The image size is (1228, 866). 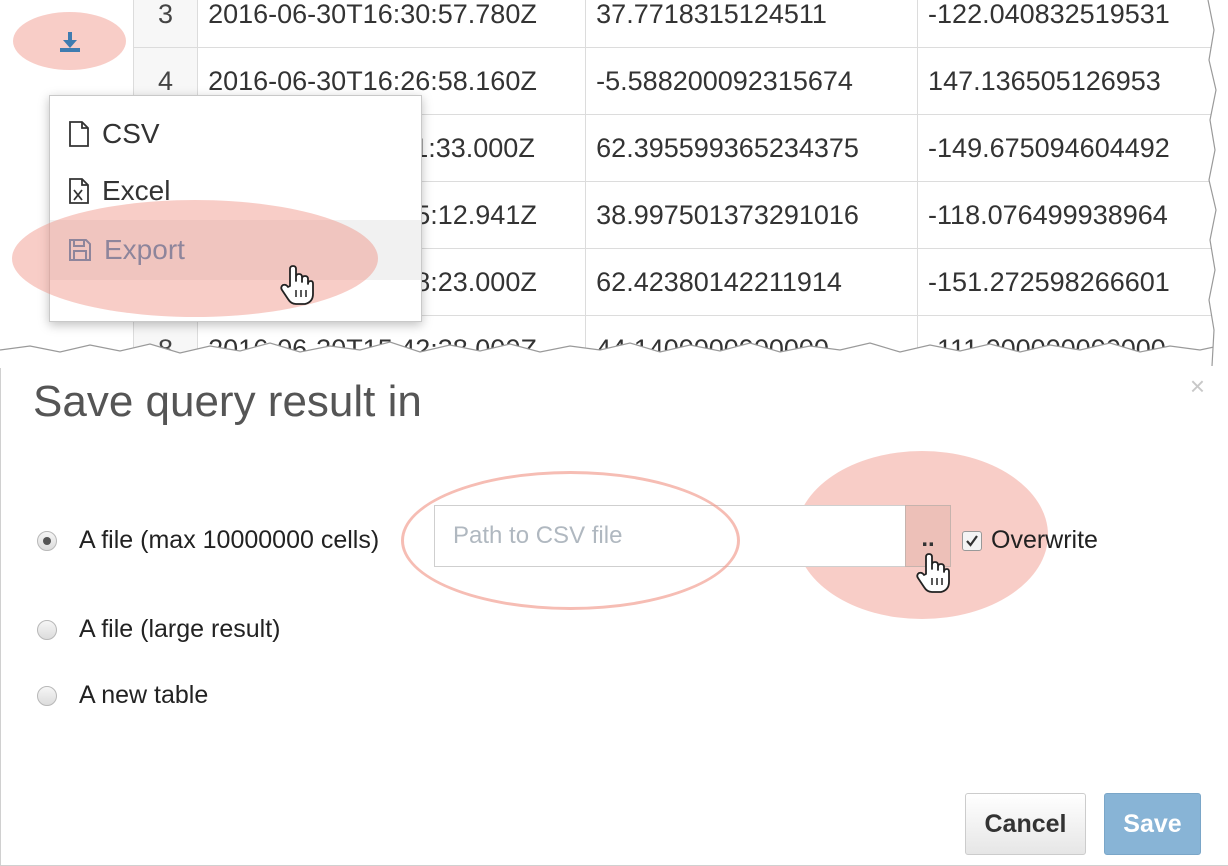 What do you see at coordinates (180, 629) in the screenshot?
I see `option-label: A file (large result)` at bounding box center [180, 629].